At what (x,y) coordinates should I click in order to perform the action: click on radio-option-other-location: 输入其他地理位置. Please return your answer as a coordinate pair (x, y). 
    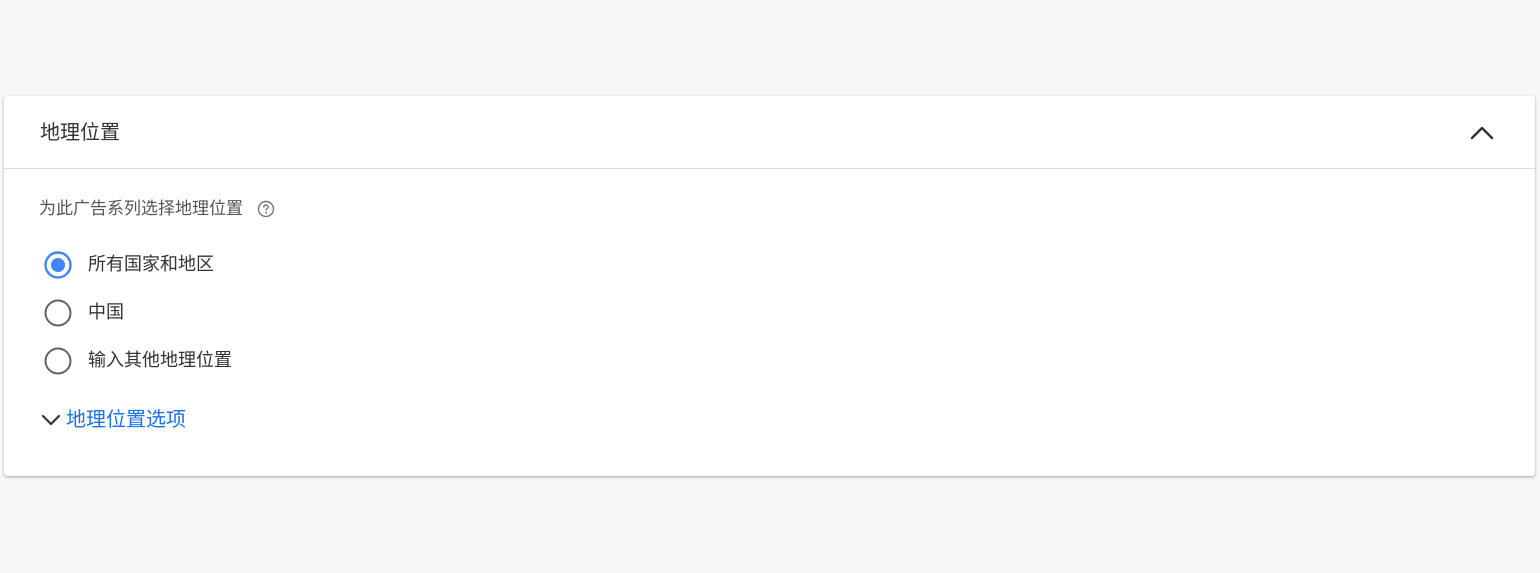
    Looking at the image, I should click on (137, 361).